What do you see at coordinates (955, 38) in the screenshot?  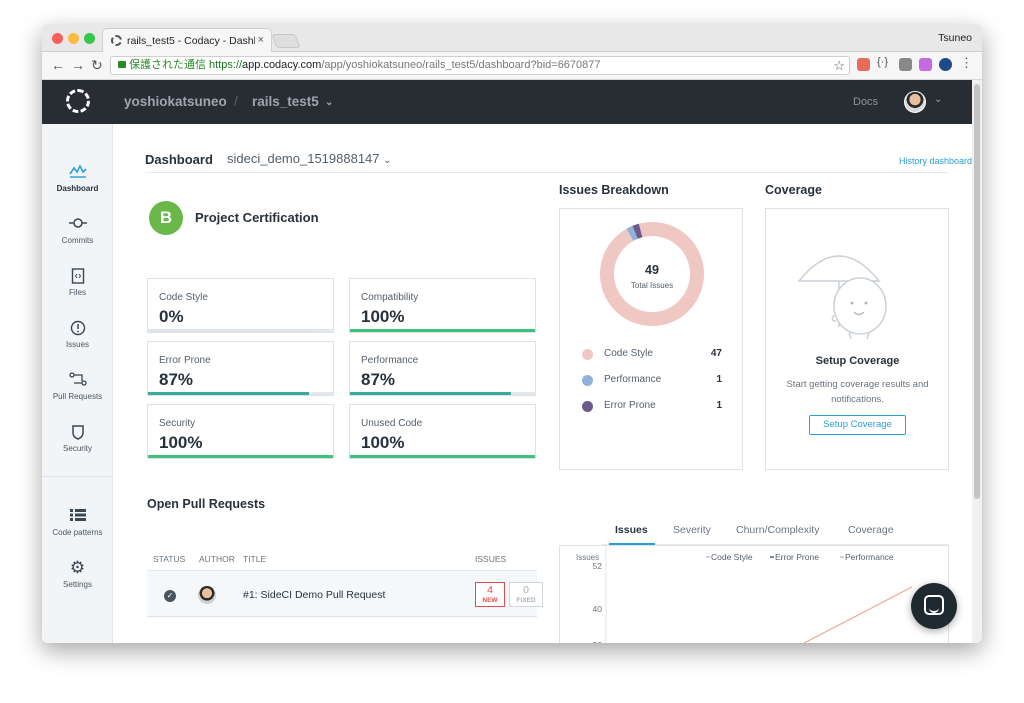 I see `browser-user: Tsuneo` at bounding box center [955, 38].